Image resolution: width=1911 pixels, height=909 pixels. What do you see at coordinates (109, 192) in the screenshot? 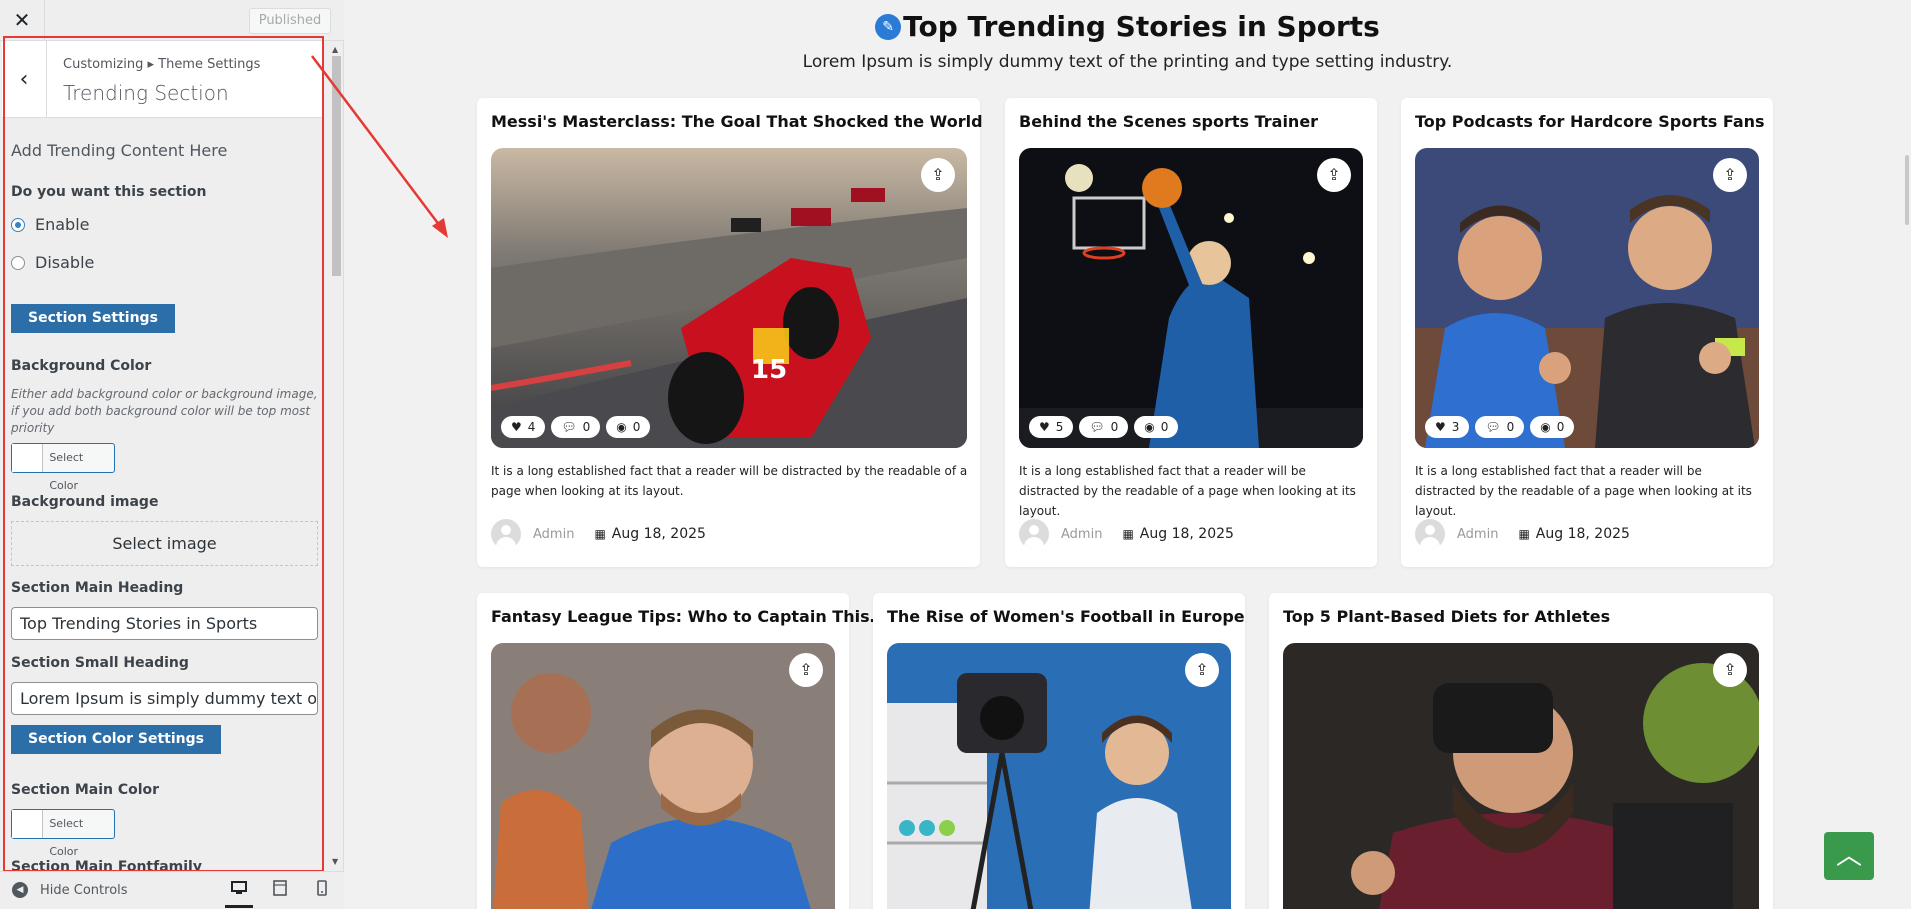
I see `enable-section-label: Do you want this section` at bounding box center [109, 192].